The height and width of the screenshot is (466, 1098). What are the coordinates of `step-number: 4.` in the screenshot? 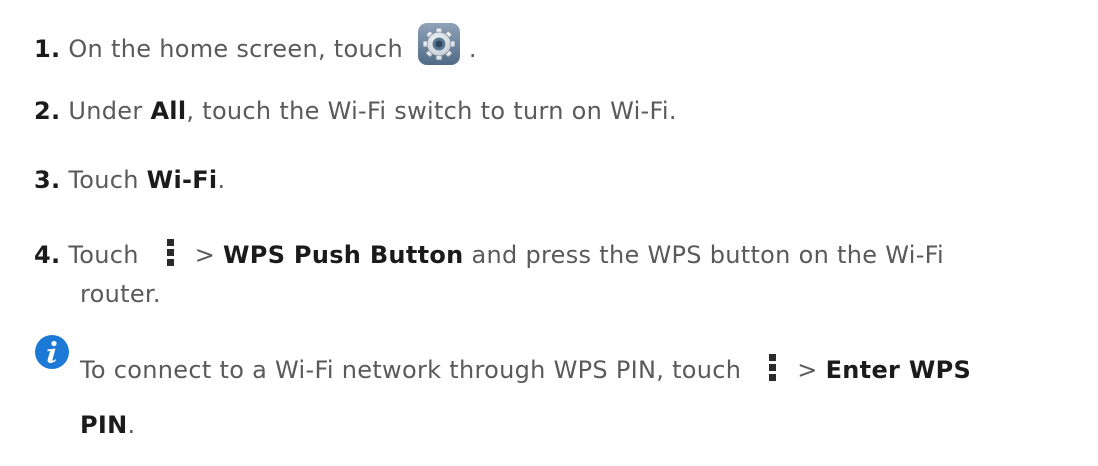 It's located at (47, 255).